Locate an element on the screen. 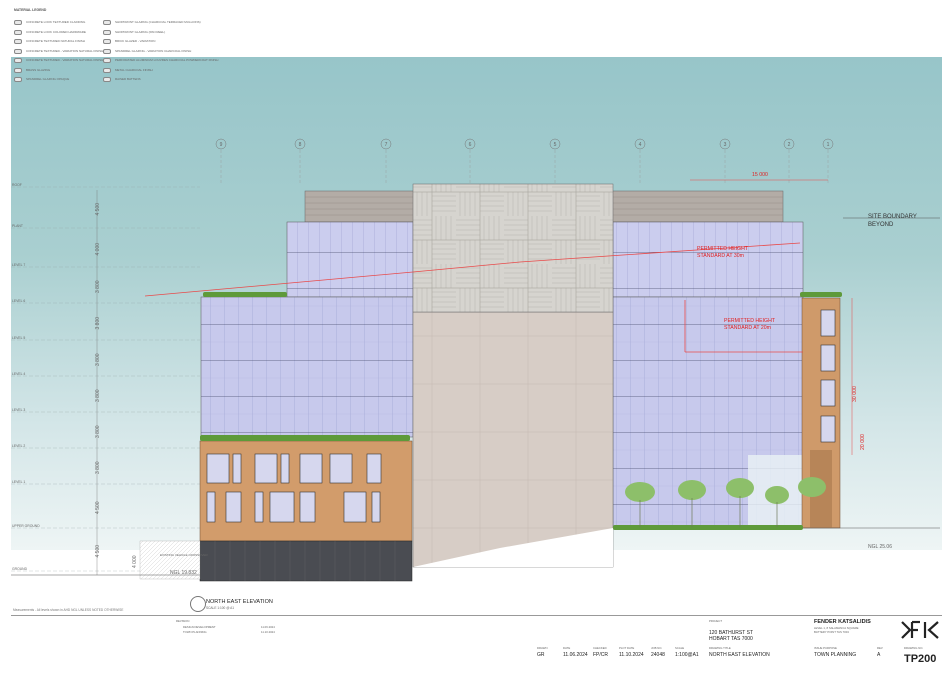 This screenshot has width=951, height=673. textured-concrete-crown is located at coordinates (513, 248).